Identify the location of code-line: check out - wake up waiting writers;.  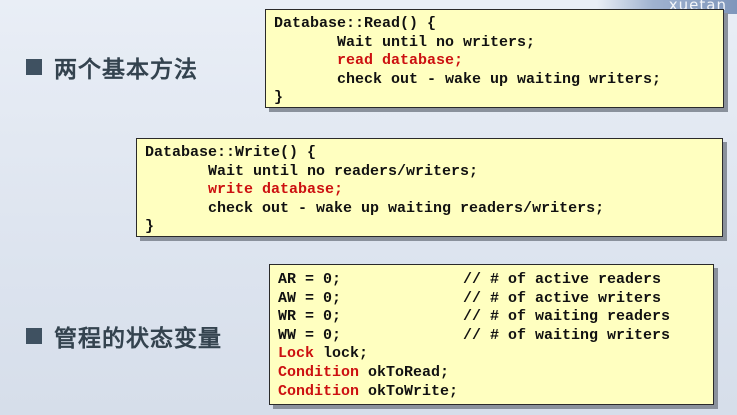
(468, 79).